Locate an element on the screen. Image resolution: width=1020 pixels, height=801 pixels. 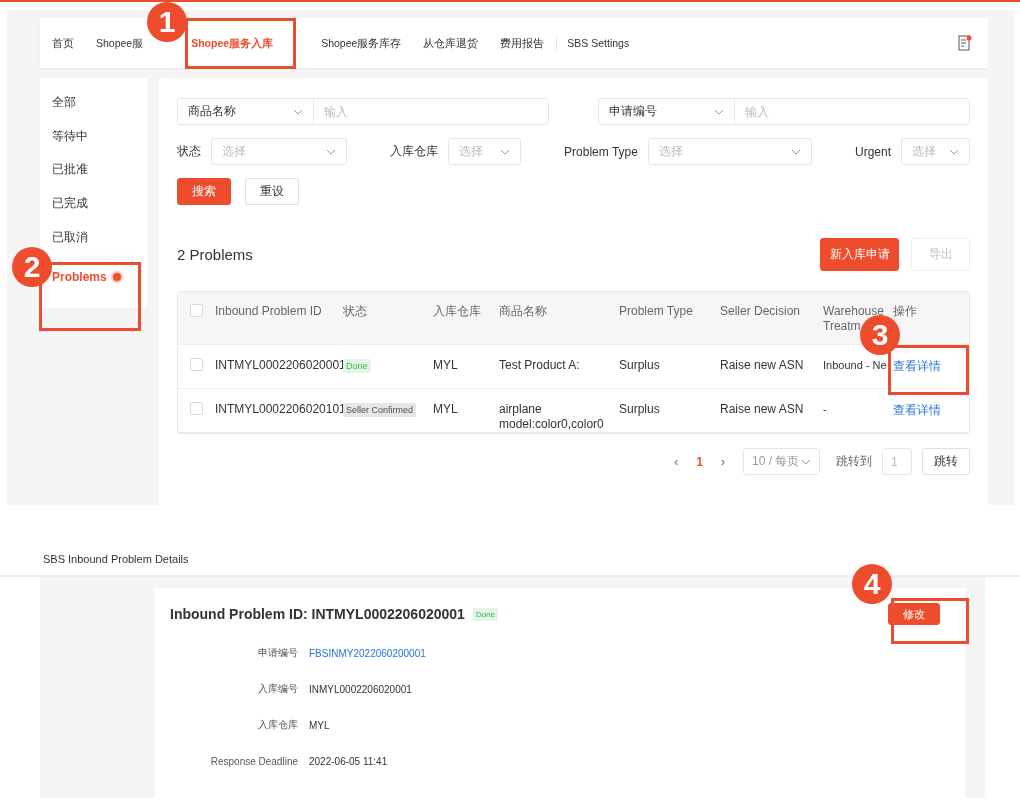
step-number-badge: 1 is located at coordinates (167, 22).